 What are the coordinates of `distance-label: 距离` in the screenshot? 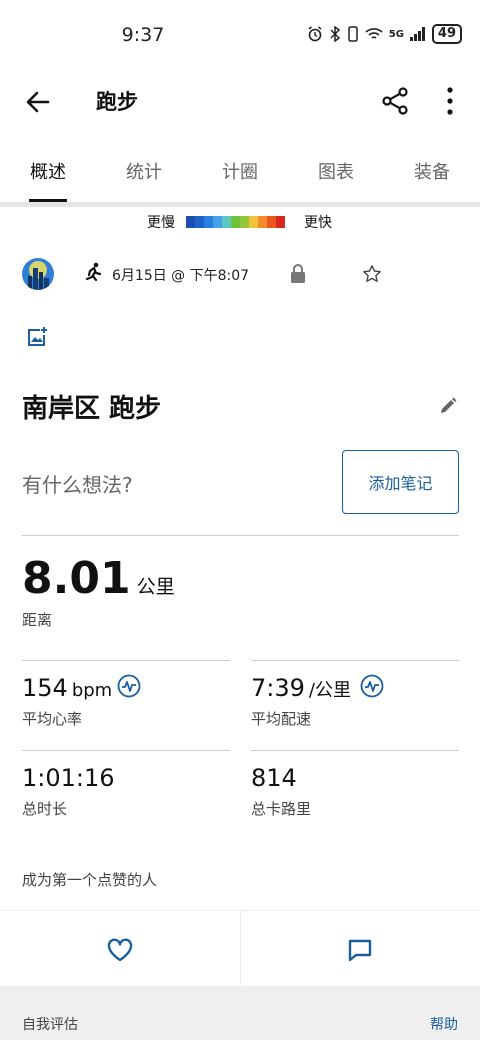 It's located at (37, 620).